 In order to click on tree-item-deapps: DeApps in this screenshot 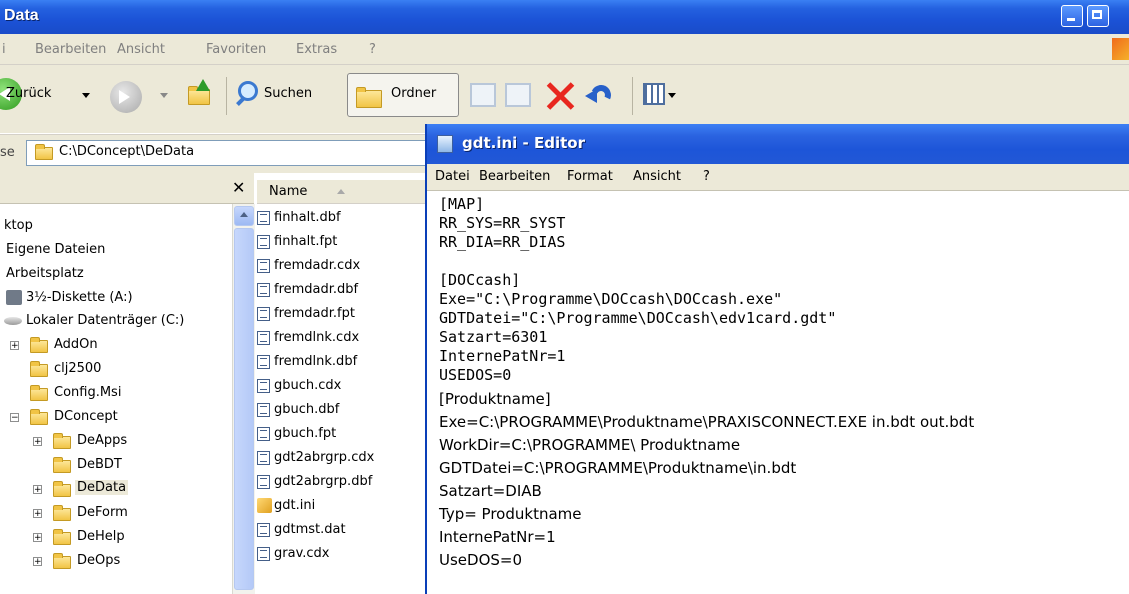, I will do `click(102, 440)`.